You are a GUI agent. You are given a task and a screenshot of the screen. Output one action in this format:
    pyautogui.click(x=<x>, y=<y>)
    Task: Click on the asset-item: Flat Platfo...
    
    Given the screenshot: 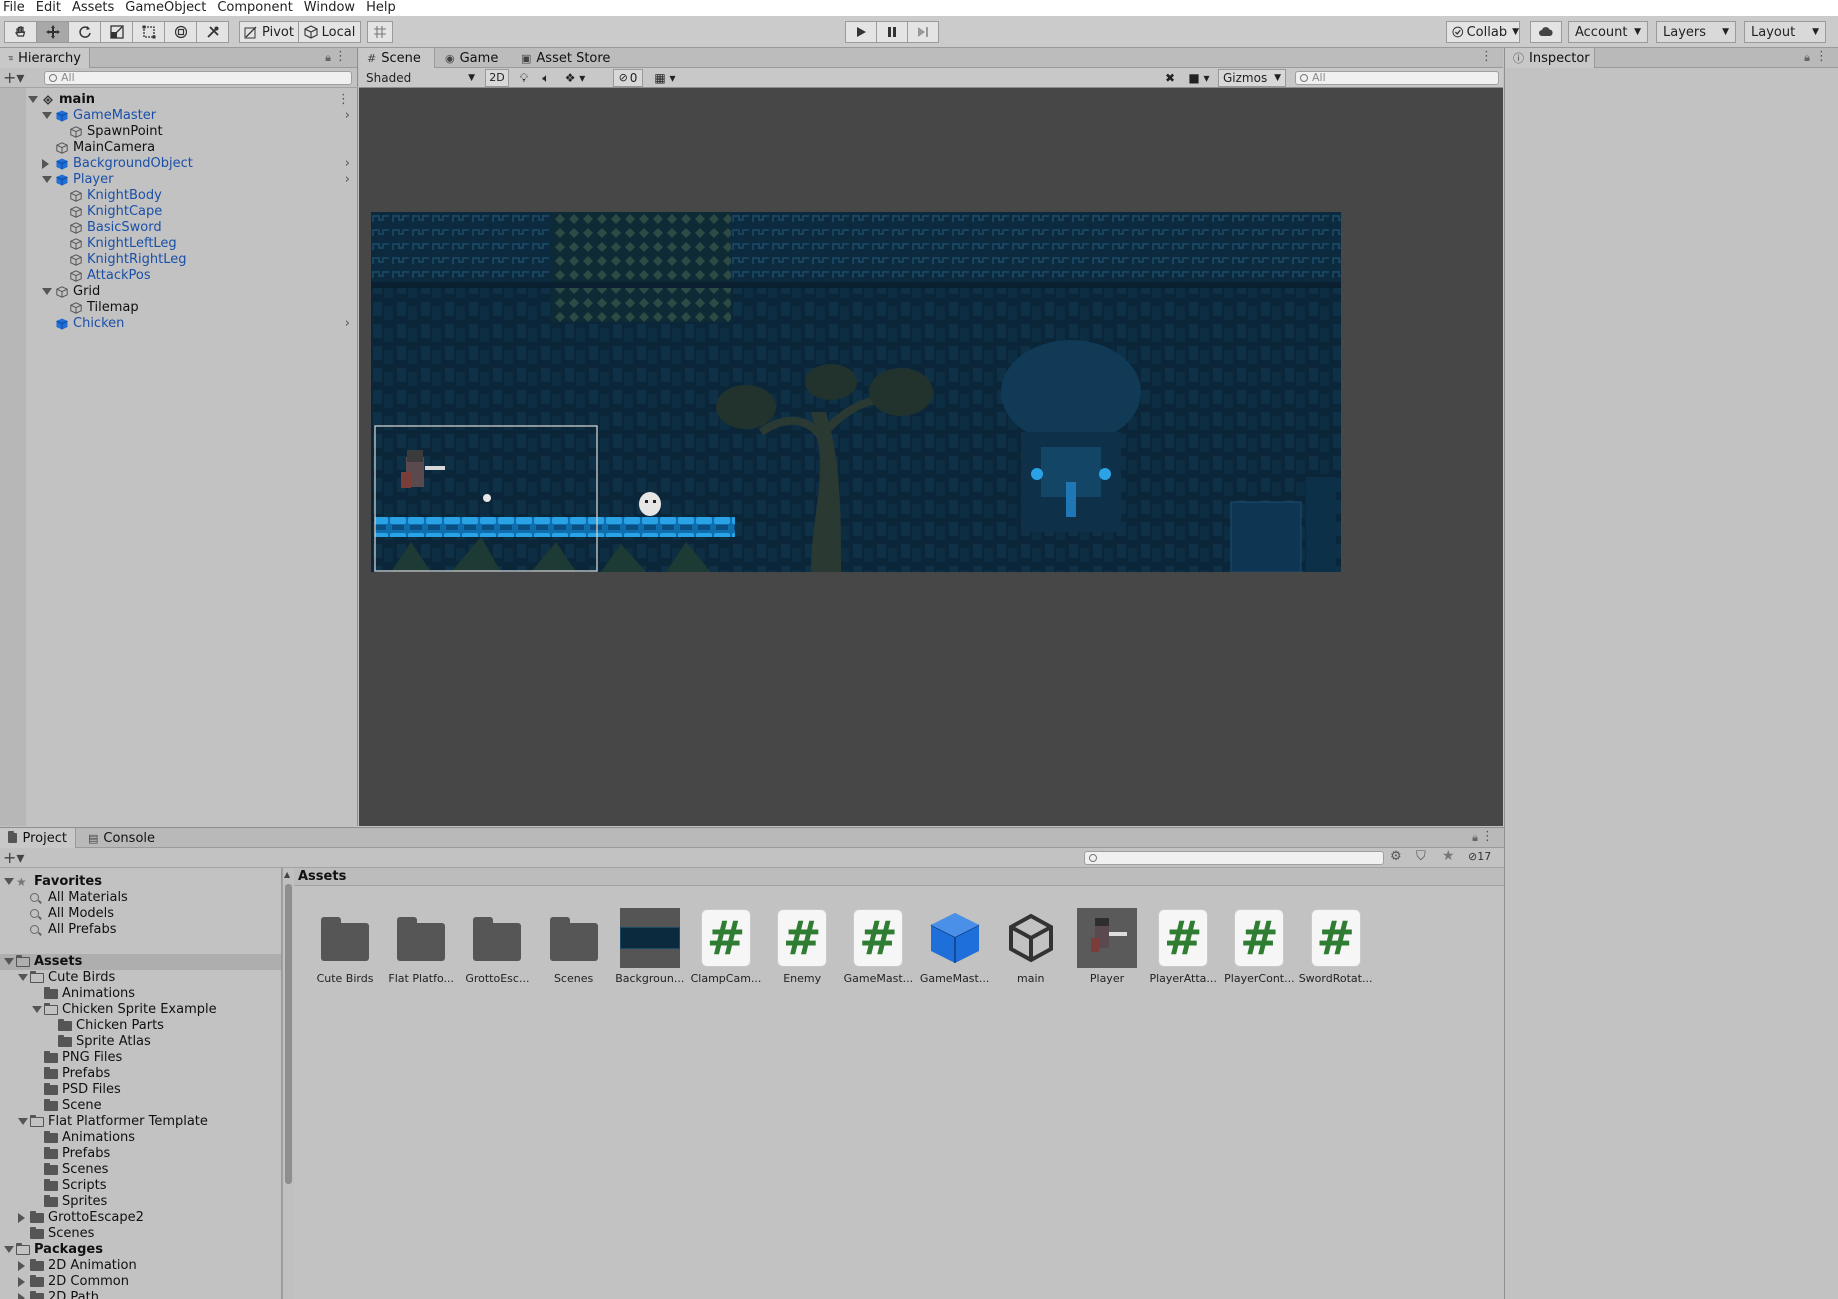 What is the action you would take?
    pyautogui.click(x=419, y=953)
    